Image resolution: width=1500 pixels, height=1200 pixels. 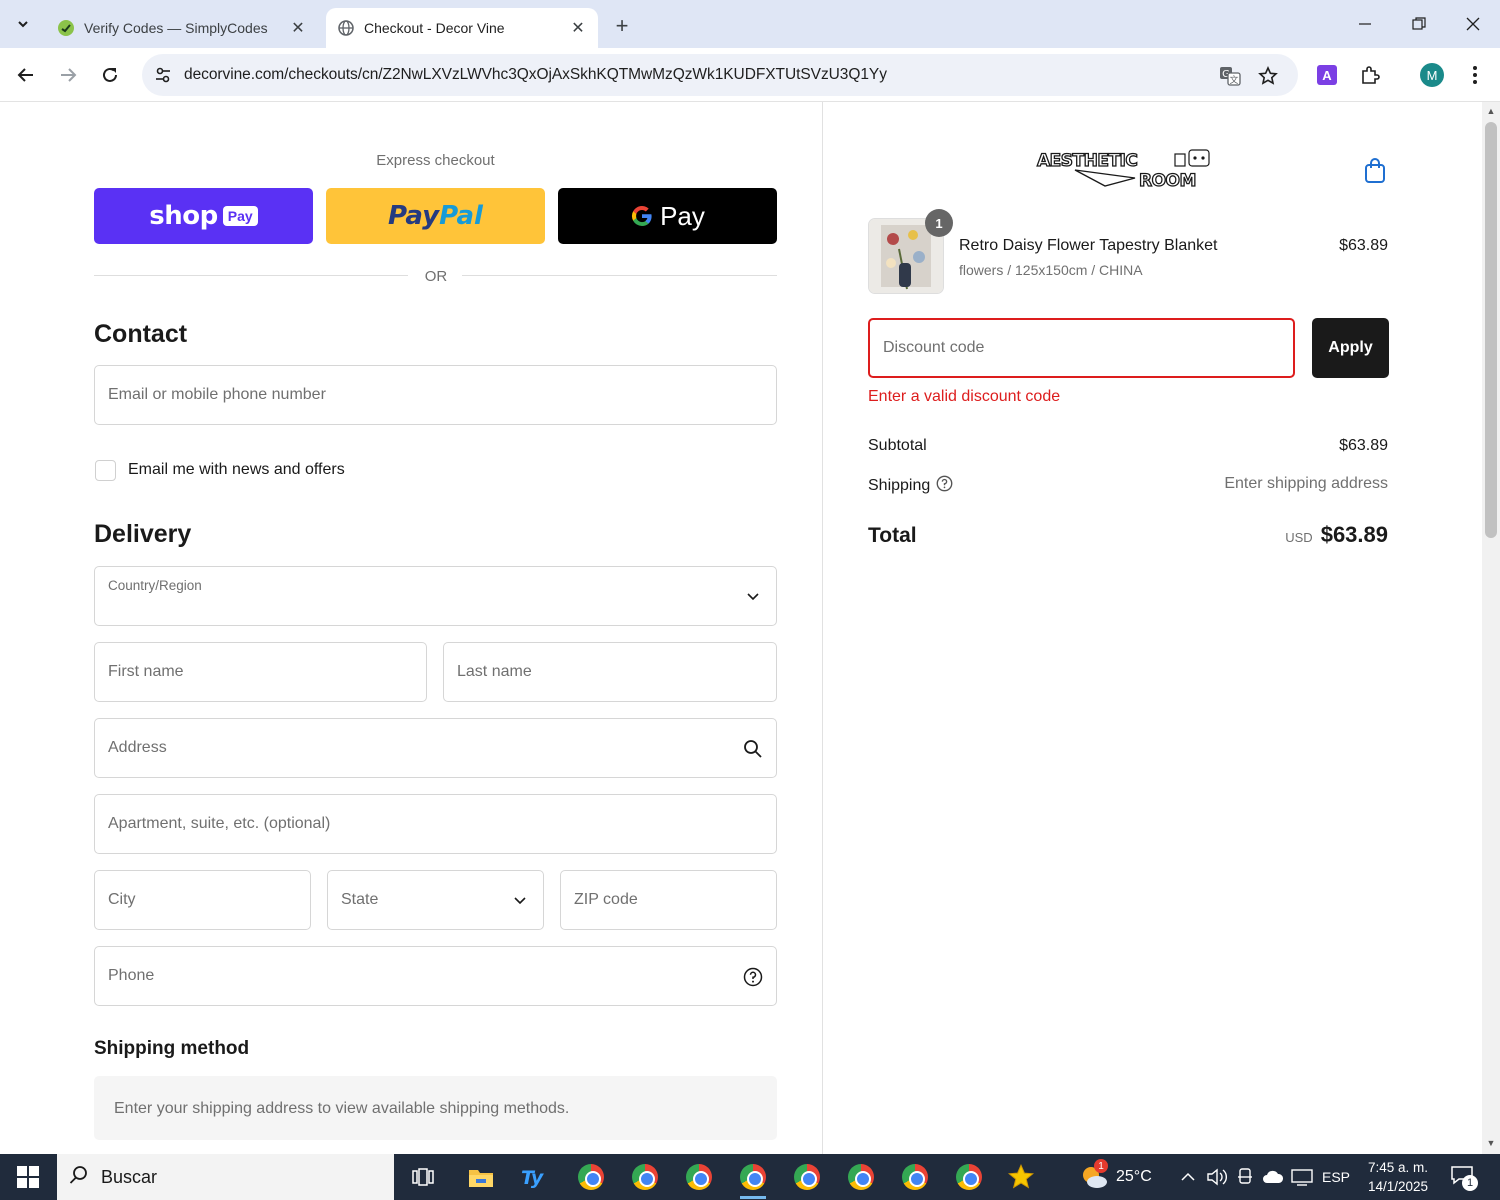 What do you see at coordinates (1491, 330) in the screenshot?
I see `scrollbar-thumb` at bounding box center [1491, 330].